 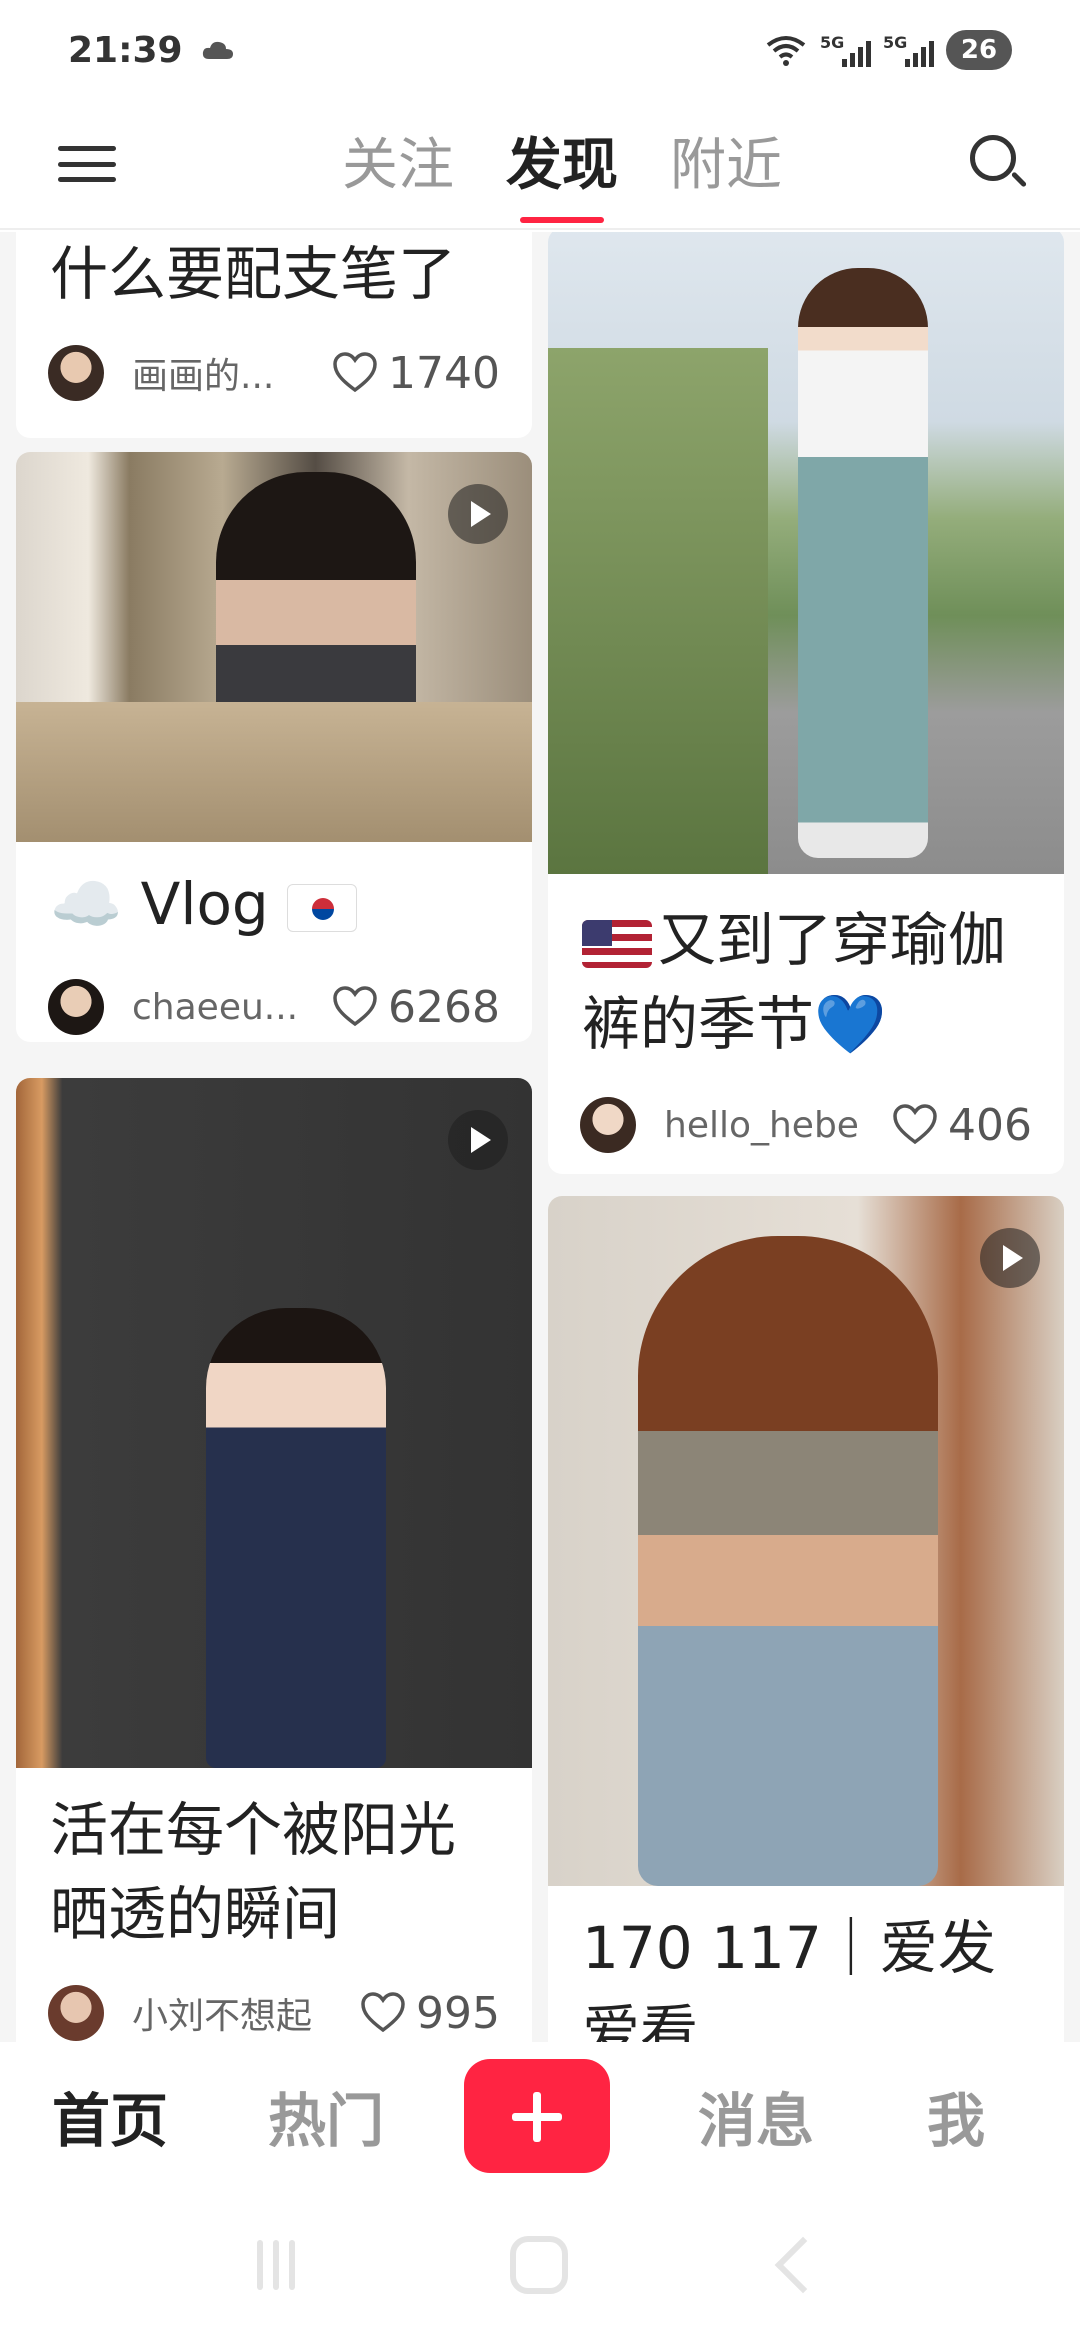 What do you see at coordinates (850, 1024) in the screenshot?
I see `title-emoji-end: 💙` at bounding box center [850, 1024].